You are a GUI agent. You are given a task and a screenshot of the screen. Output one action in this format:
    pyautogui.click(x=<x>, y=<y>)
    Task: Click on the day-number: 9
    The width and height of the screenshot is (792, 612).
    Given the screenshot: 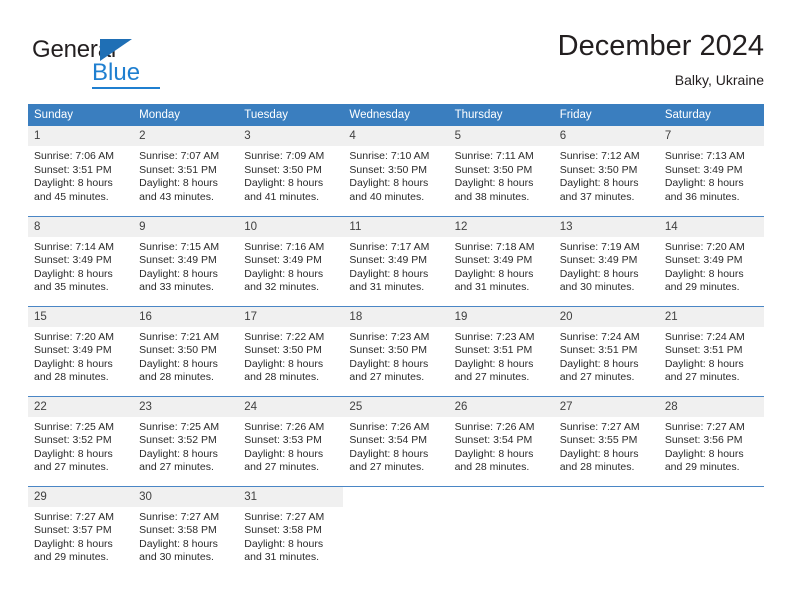 What is the action you would take?
    pyautogui.click(x=186, y=226)
    